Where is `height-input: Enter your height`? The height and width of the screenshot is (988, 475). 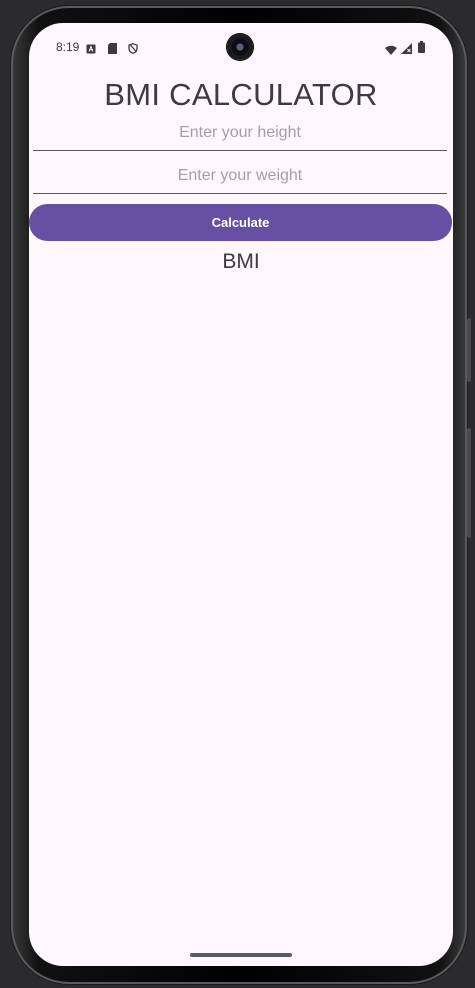
height-input: Enter your height is located at coordinates (240, 133).